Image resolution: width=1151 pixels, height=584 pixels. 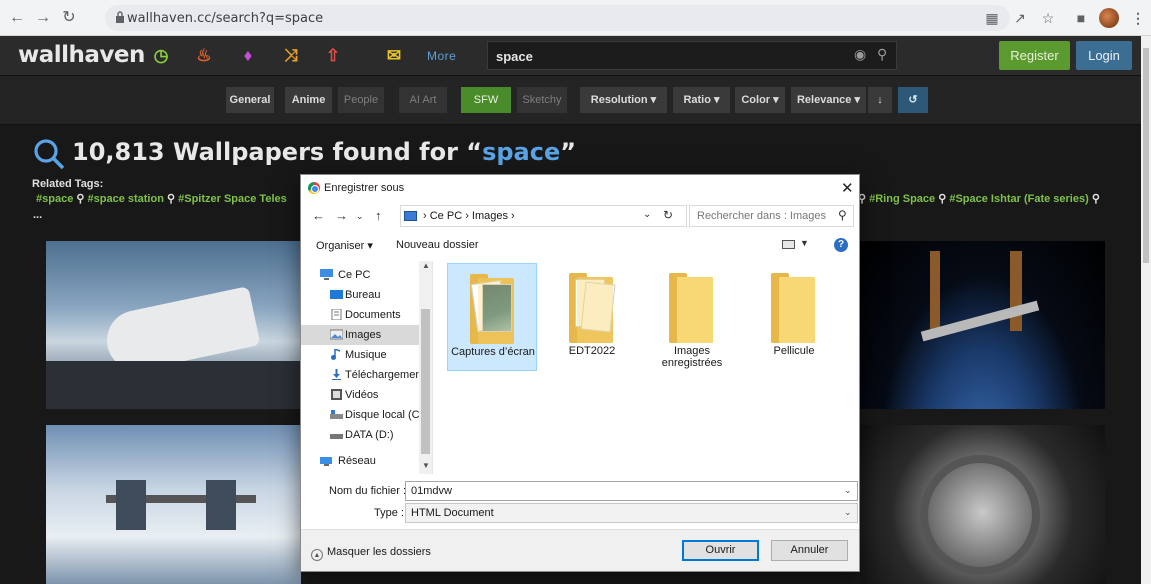 What do you see at coordinates (248, 56) in the screenshot?
I see `toplist-icon: ♦` at bounding box center [248, 56].